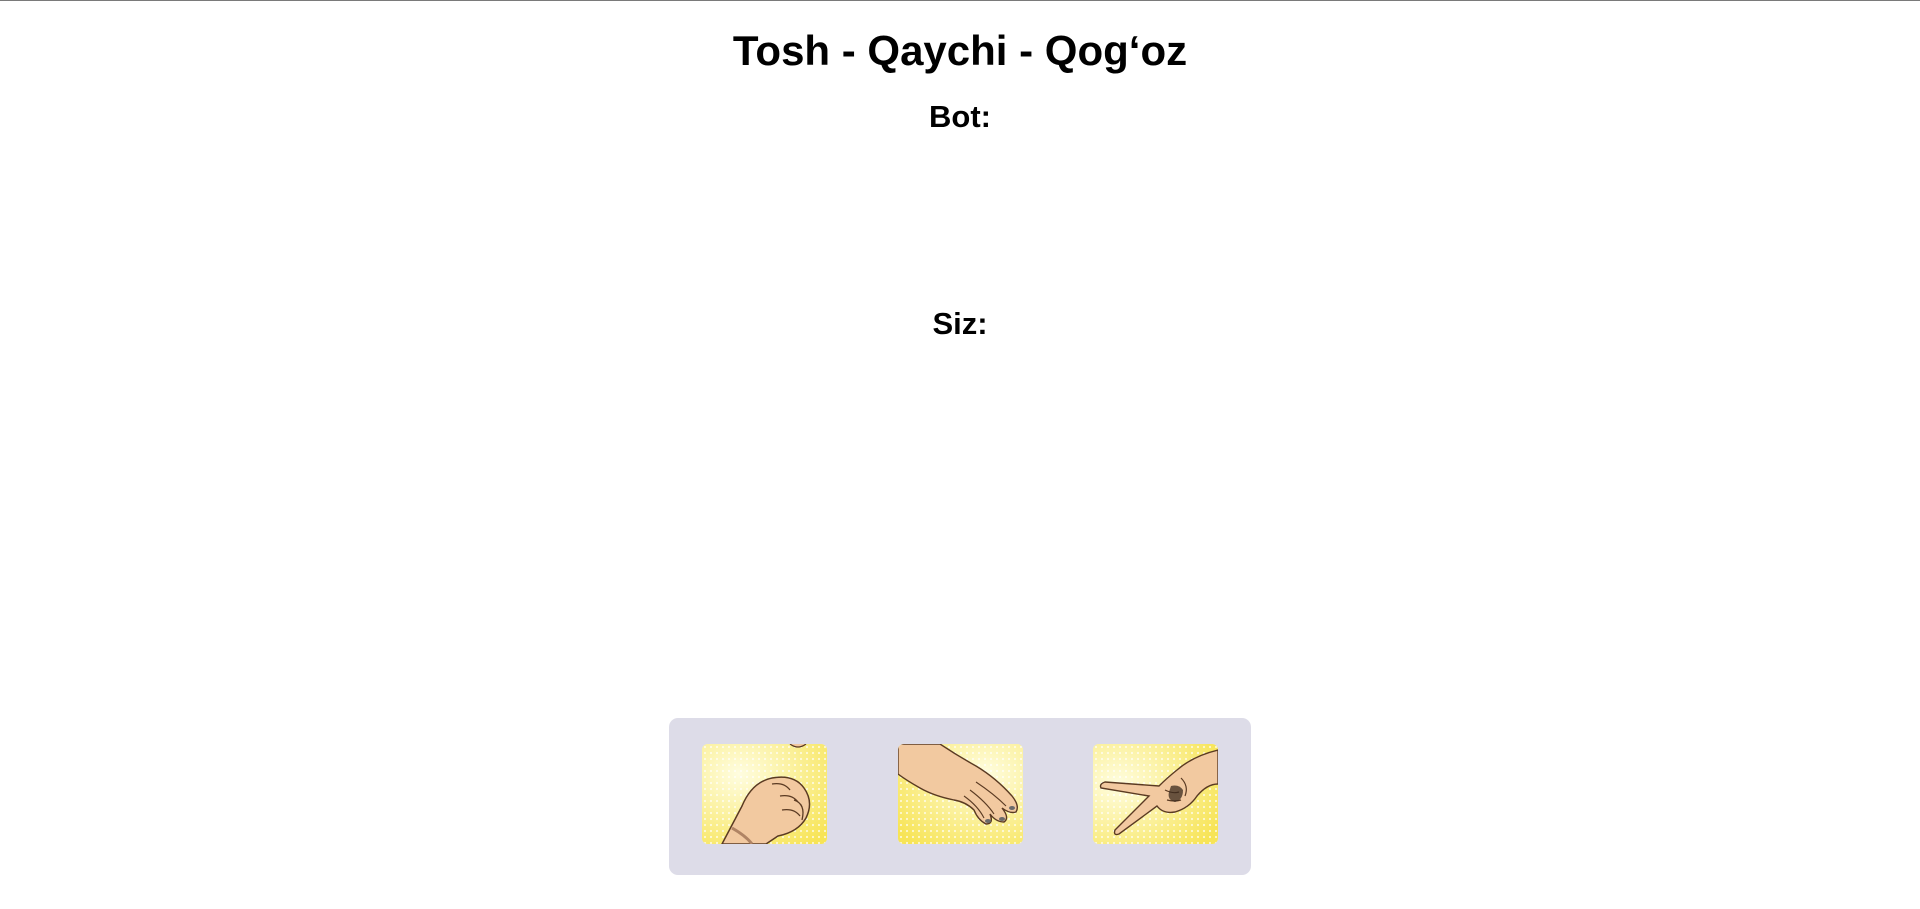 The height and width of the screenshot is (909, 1920). I want to click on player-label: Siz:, so click(960, 323).